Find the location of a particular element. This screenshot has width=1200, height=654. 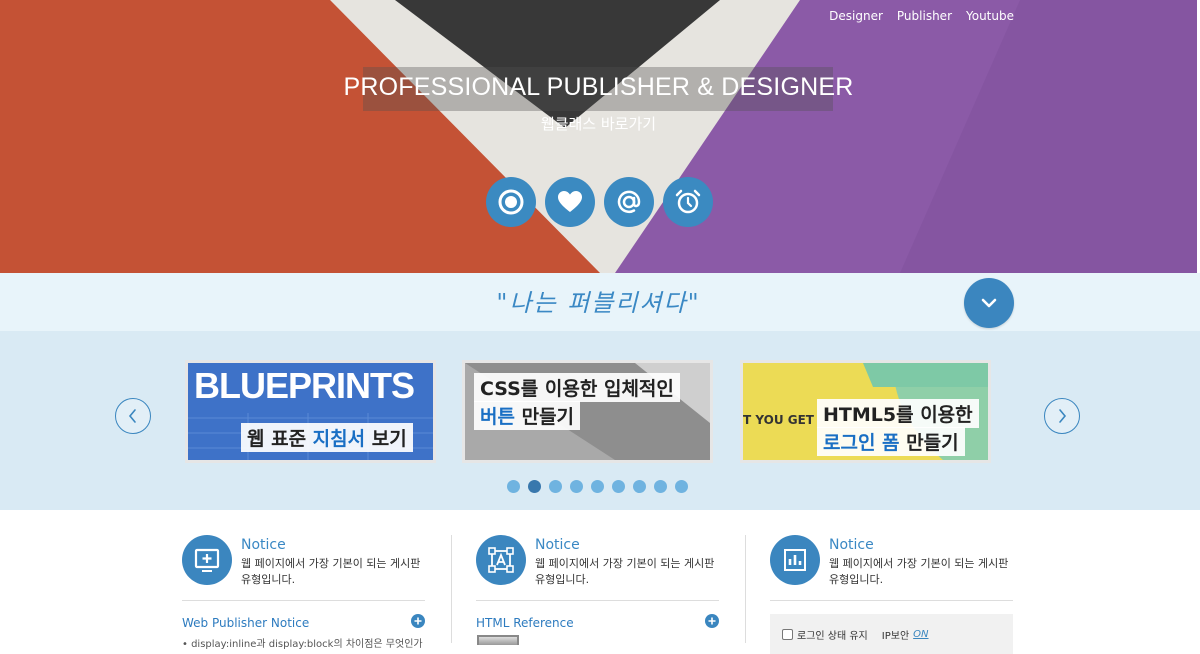

caption-part: 웹 표준 is located at coordinates (280, 439).